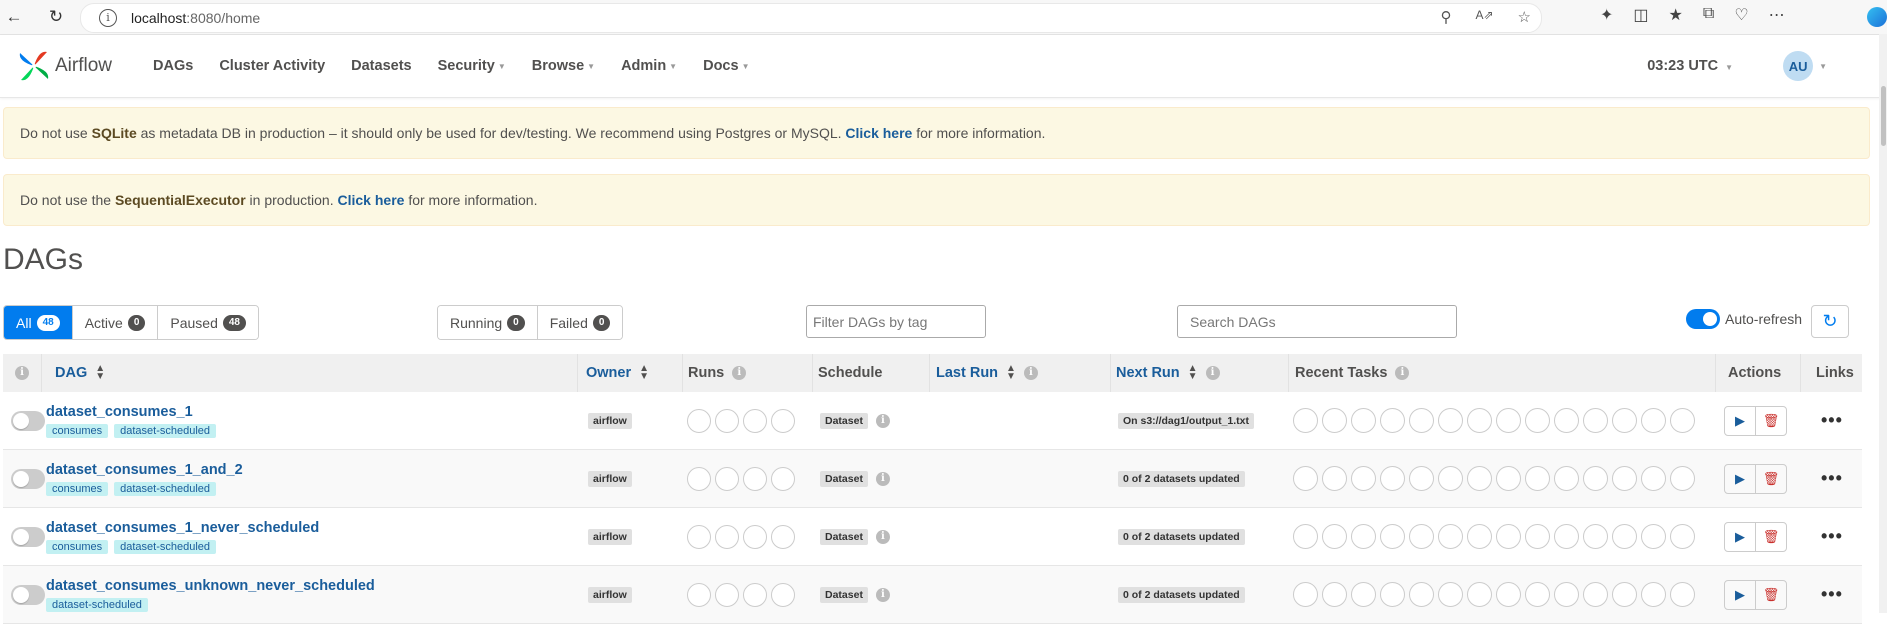 This screenshot has width=1887, height=624. What do you see at coordinates (610, 420) in the screenshot?
I see `owner-link: airflow` at bounding box center [610, 420].